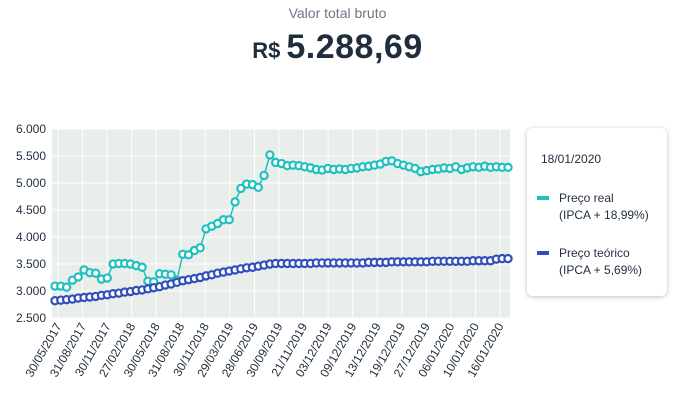 This screenshot has height=406, width=675. What do you see at coordinates (31, 210) in the screenshot?
I see `y-tick-label: 4.500` at bounding box center [31, 210].